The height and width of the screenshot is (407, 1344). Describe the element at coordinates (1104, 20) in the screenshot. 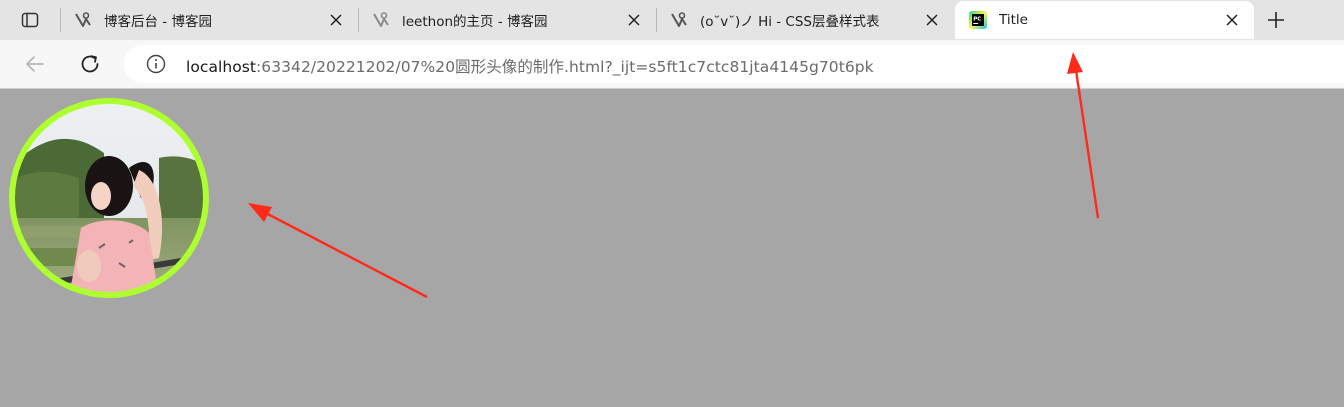

I see `tab-4-active: PC Title` at that location.